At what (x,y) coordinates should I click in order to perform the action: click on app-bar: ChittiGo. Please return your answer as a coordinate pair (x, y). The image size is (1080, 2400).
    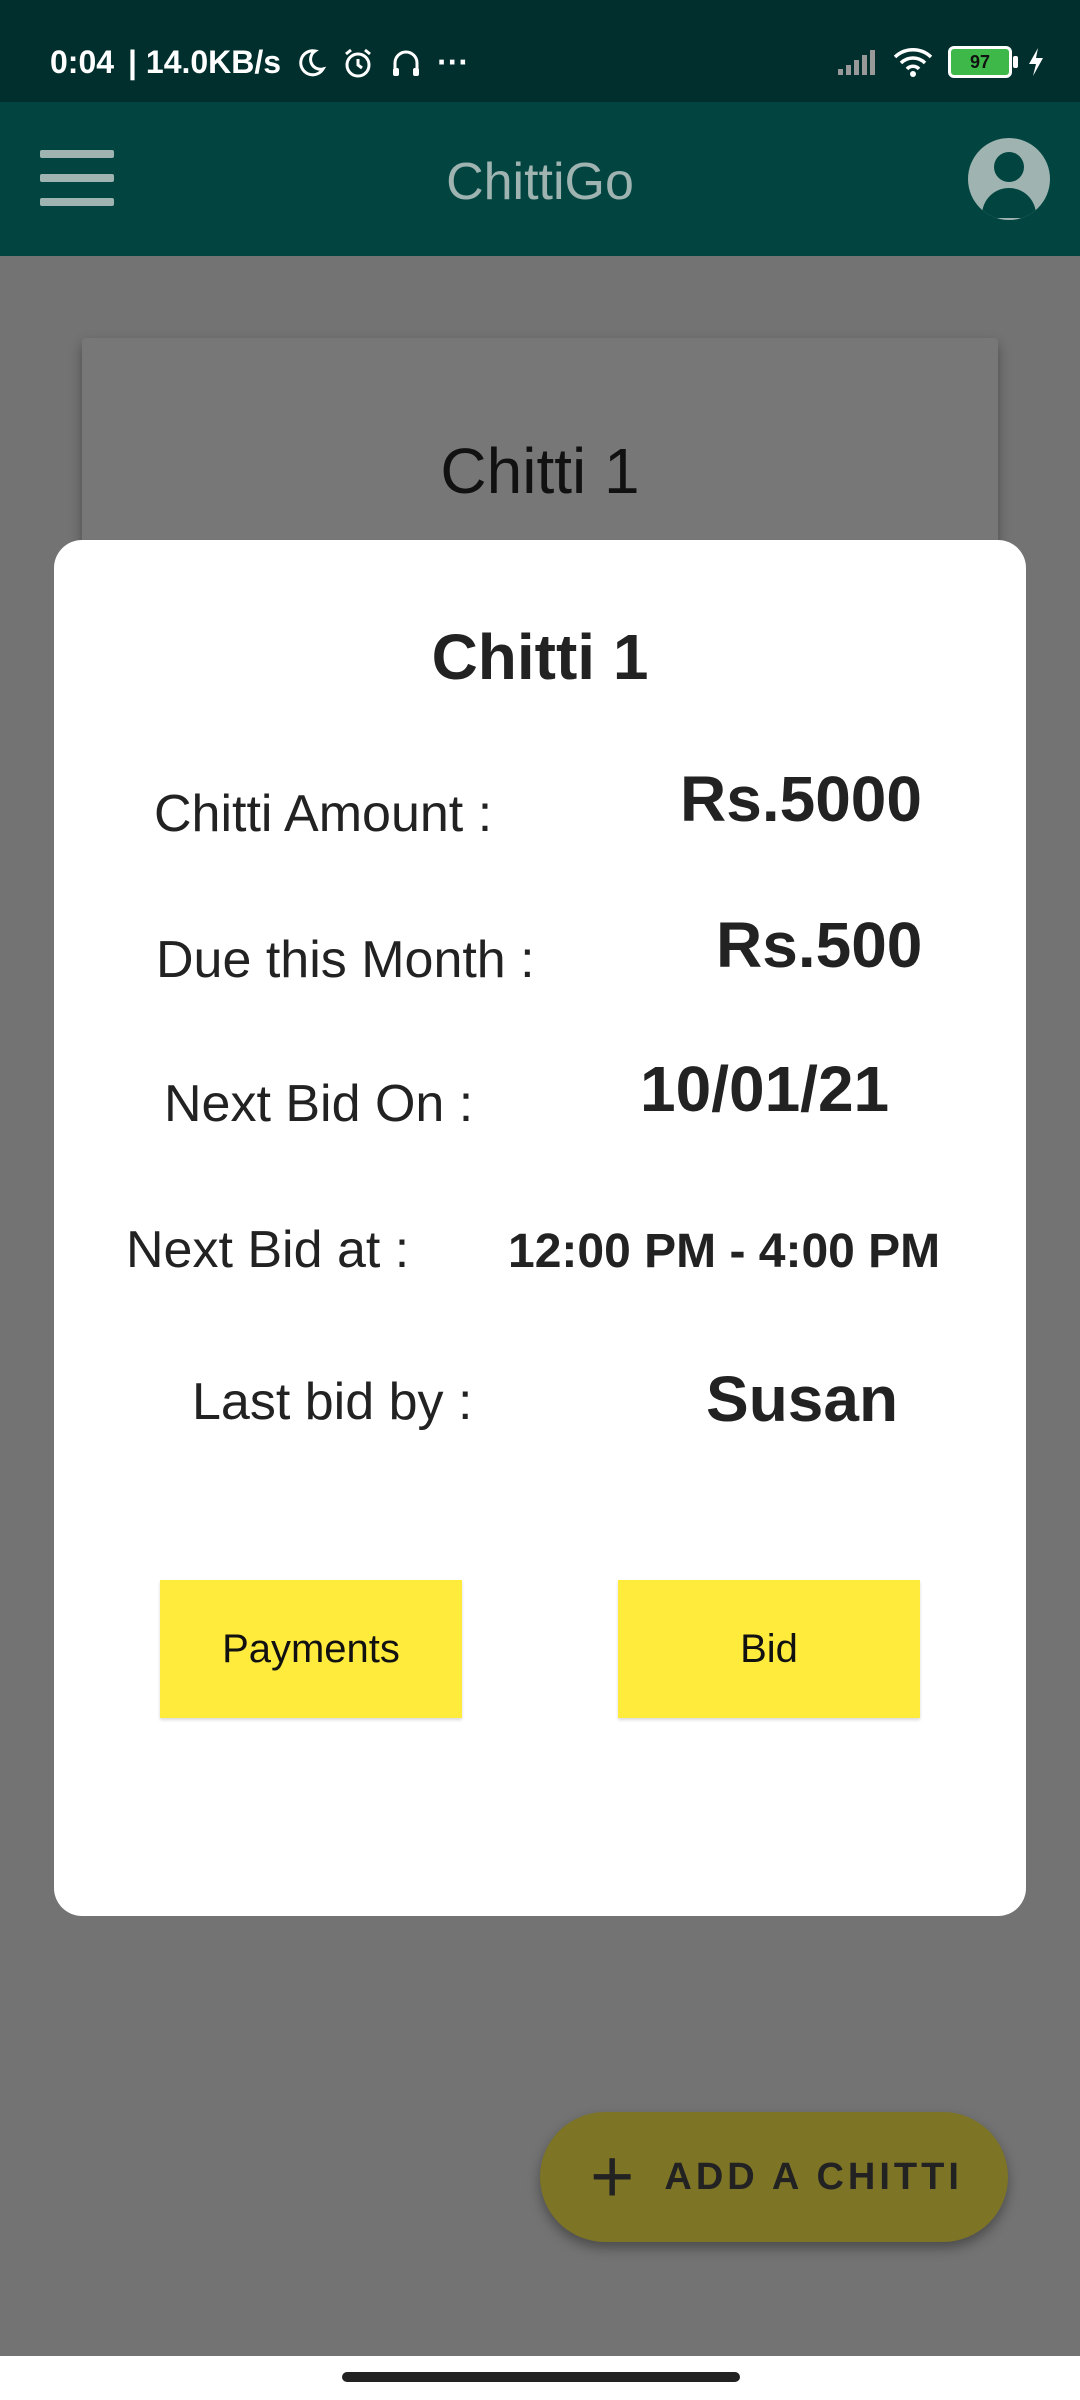
    Looking at the image, I should click on (540, 179).